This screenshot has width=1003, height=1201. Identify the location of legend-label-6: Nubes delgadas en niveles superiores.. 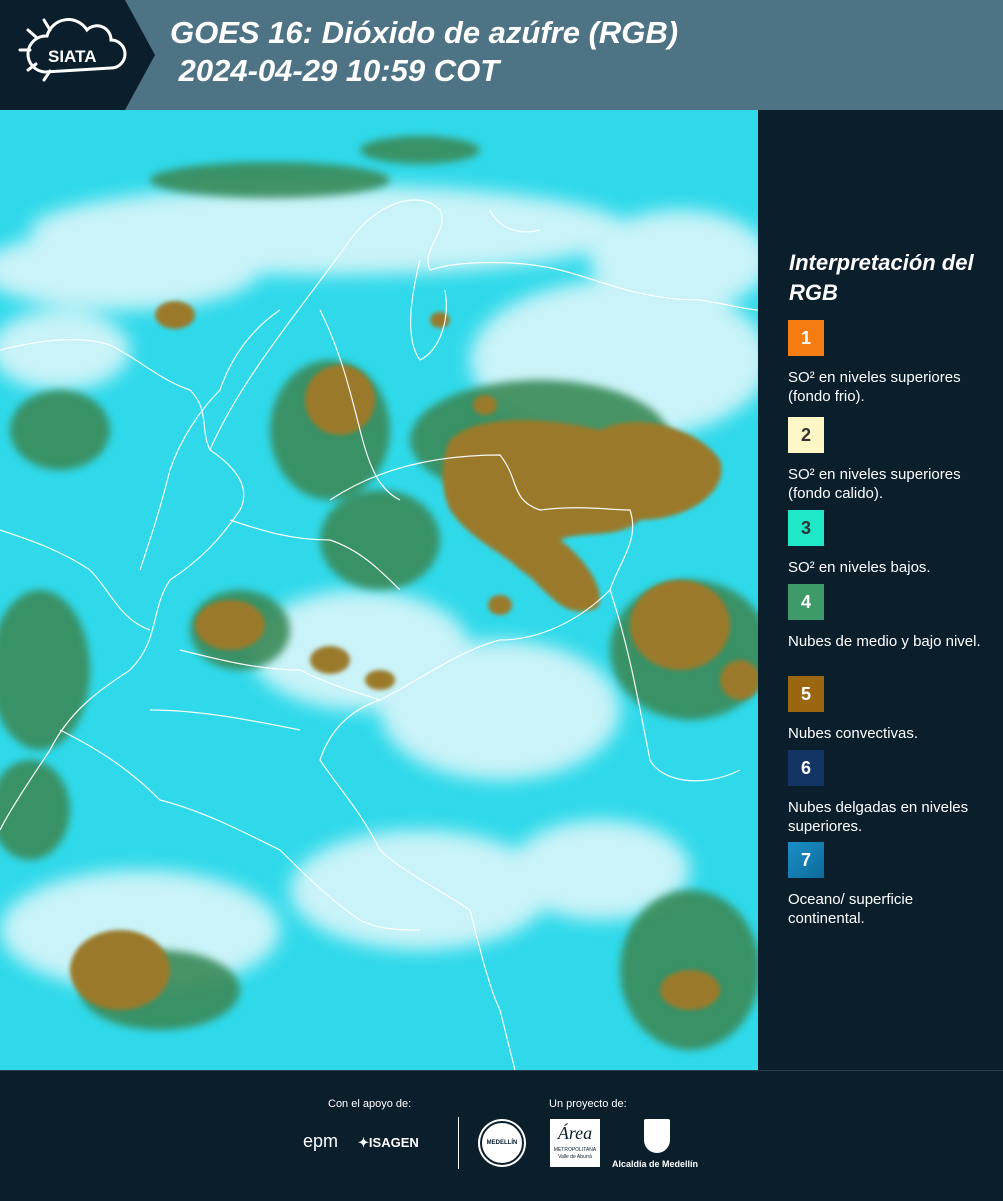
(878, 817).